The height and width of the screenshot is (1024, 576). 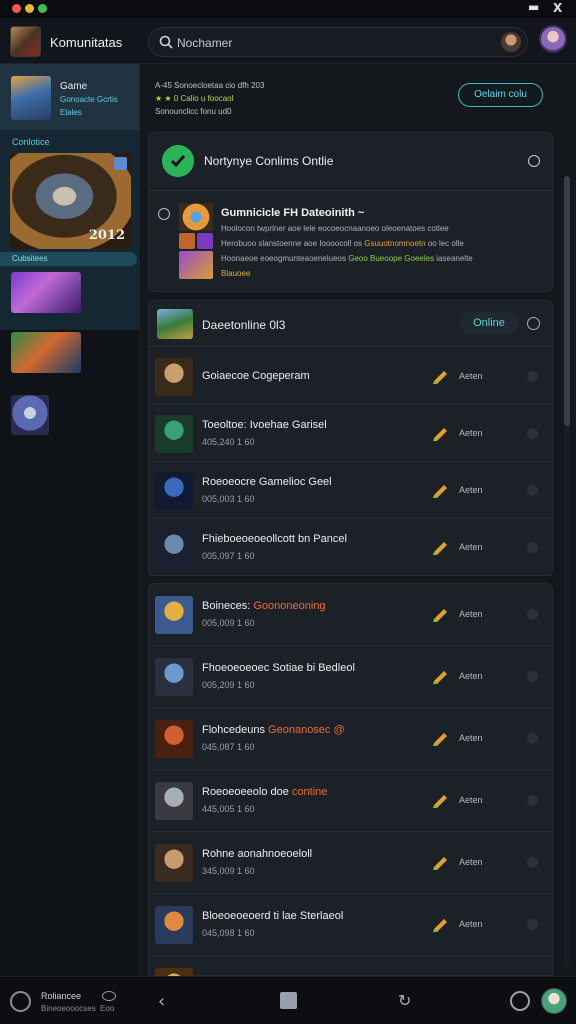 What do you see at coordinates (16, 8) in the screenshot?
I see `close-window-dot` at bounding box center [16, 8].